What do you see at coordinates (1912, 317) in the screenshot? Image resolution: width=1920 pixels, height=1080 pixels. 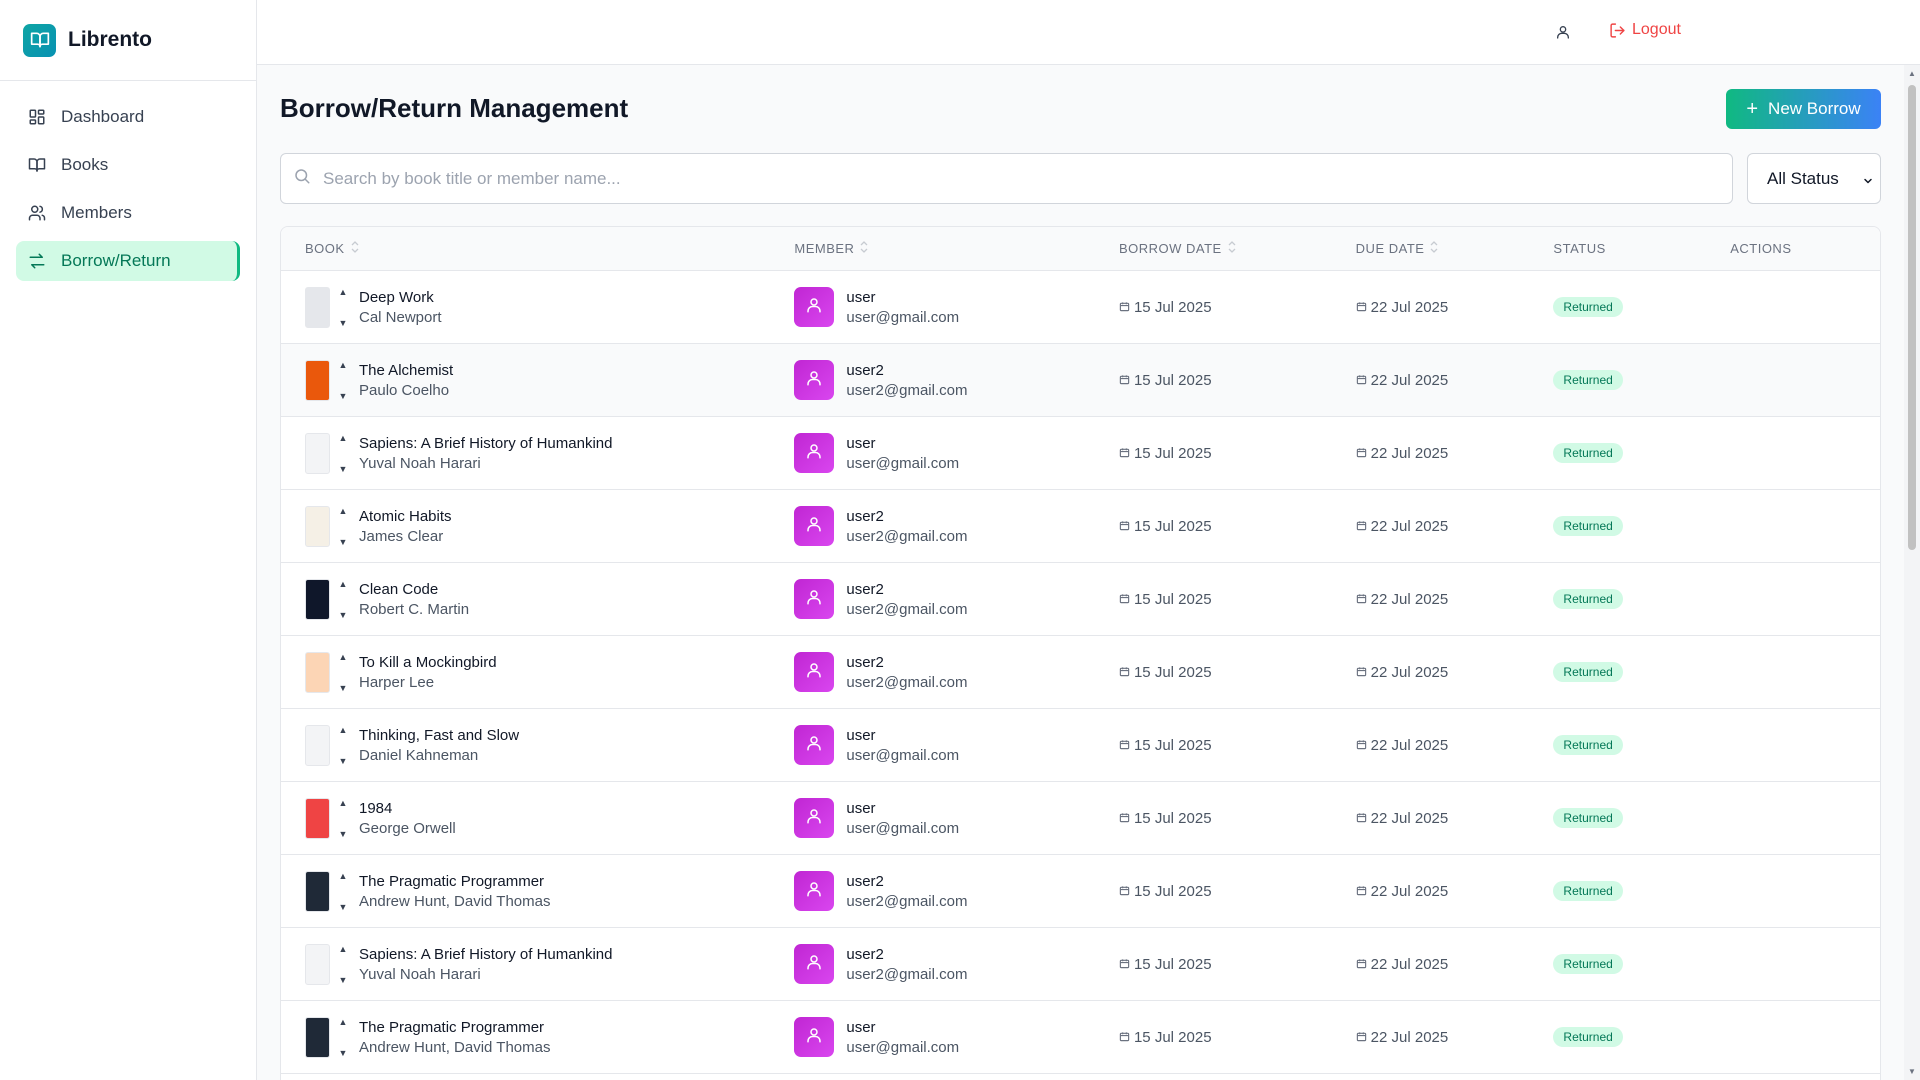 I see `scrollbar-thumb` at bounding box center [1912, 317].